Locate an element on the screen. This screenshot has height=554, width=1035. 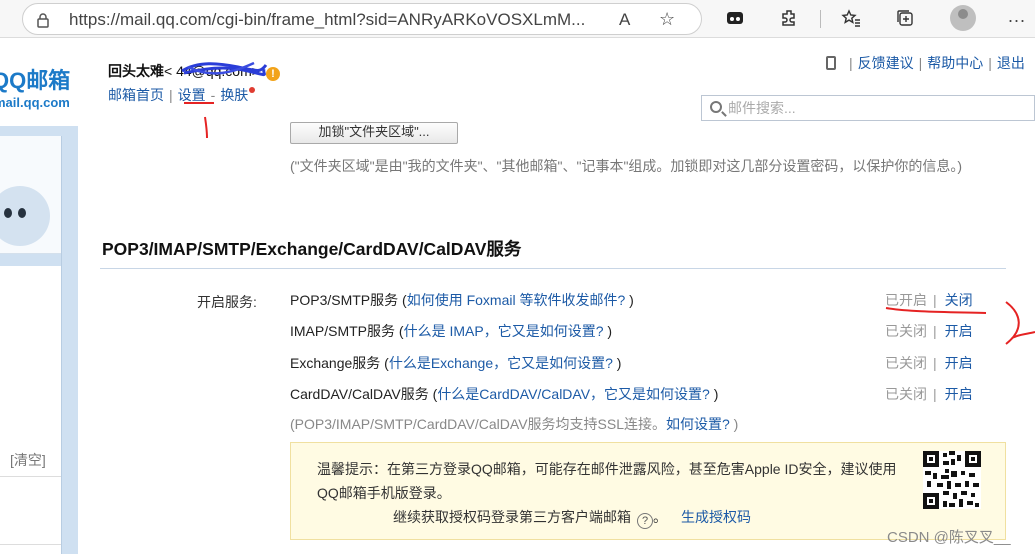
service-label: 开启服务: is located at coordinates (227, 302).